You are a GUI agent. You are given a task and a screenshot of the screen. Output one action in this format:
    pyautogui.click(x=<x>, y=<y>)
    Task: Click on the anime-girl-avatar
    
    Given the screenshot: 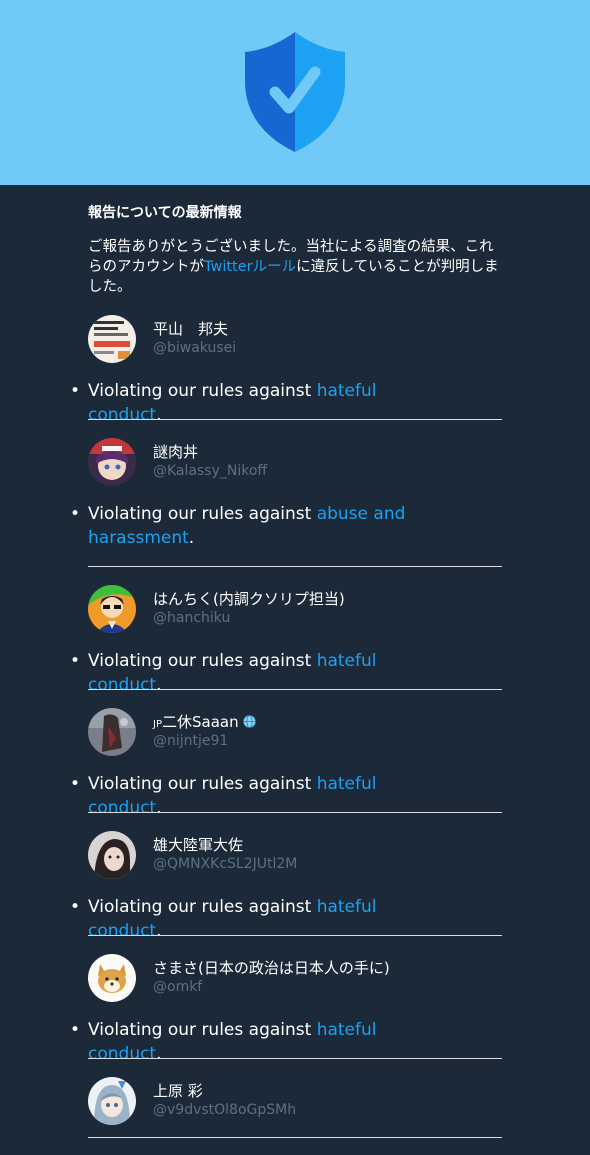 What is the action you would take?
    pyautogui.click(x=112, y=462)
    